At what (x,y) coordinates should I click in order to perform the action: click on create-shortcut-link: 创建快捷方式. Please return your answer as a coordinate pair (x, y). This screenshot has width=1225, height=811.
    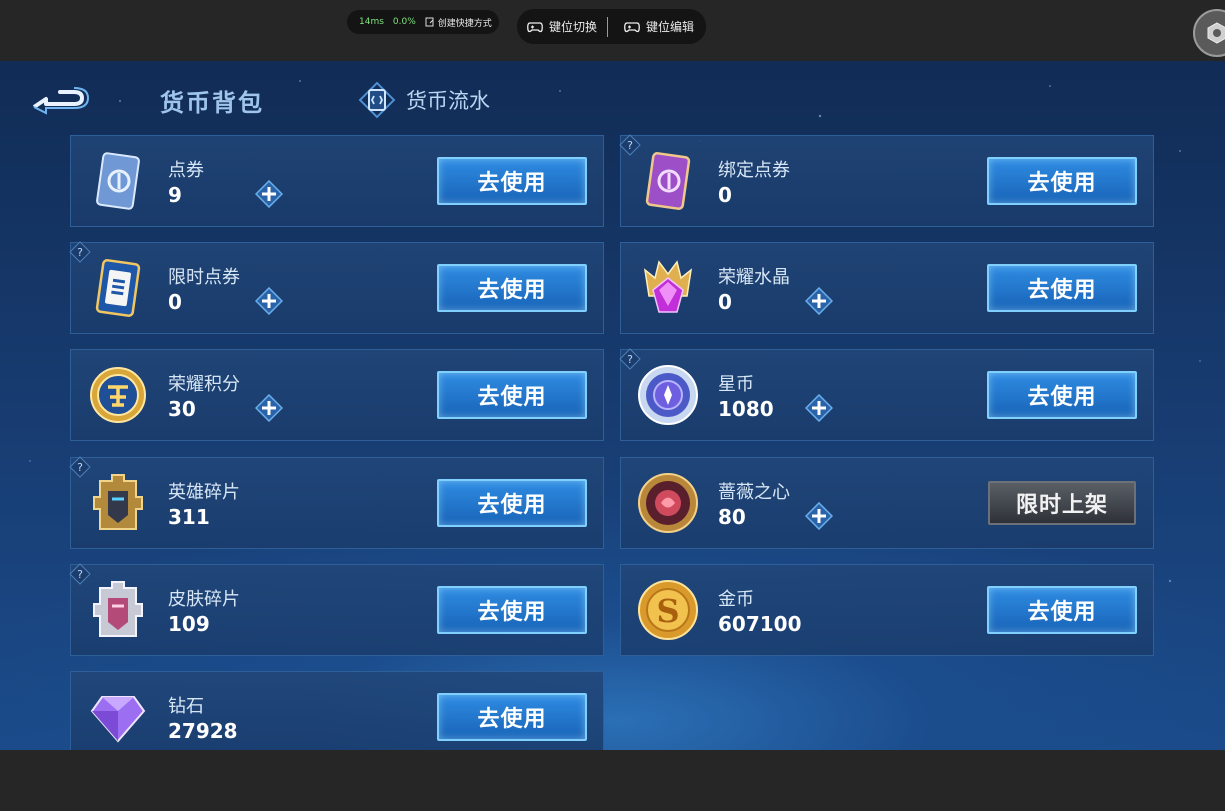
    Looking at the image, I should click on (458, 22).